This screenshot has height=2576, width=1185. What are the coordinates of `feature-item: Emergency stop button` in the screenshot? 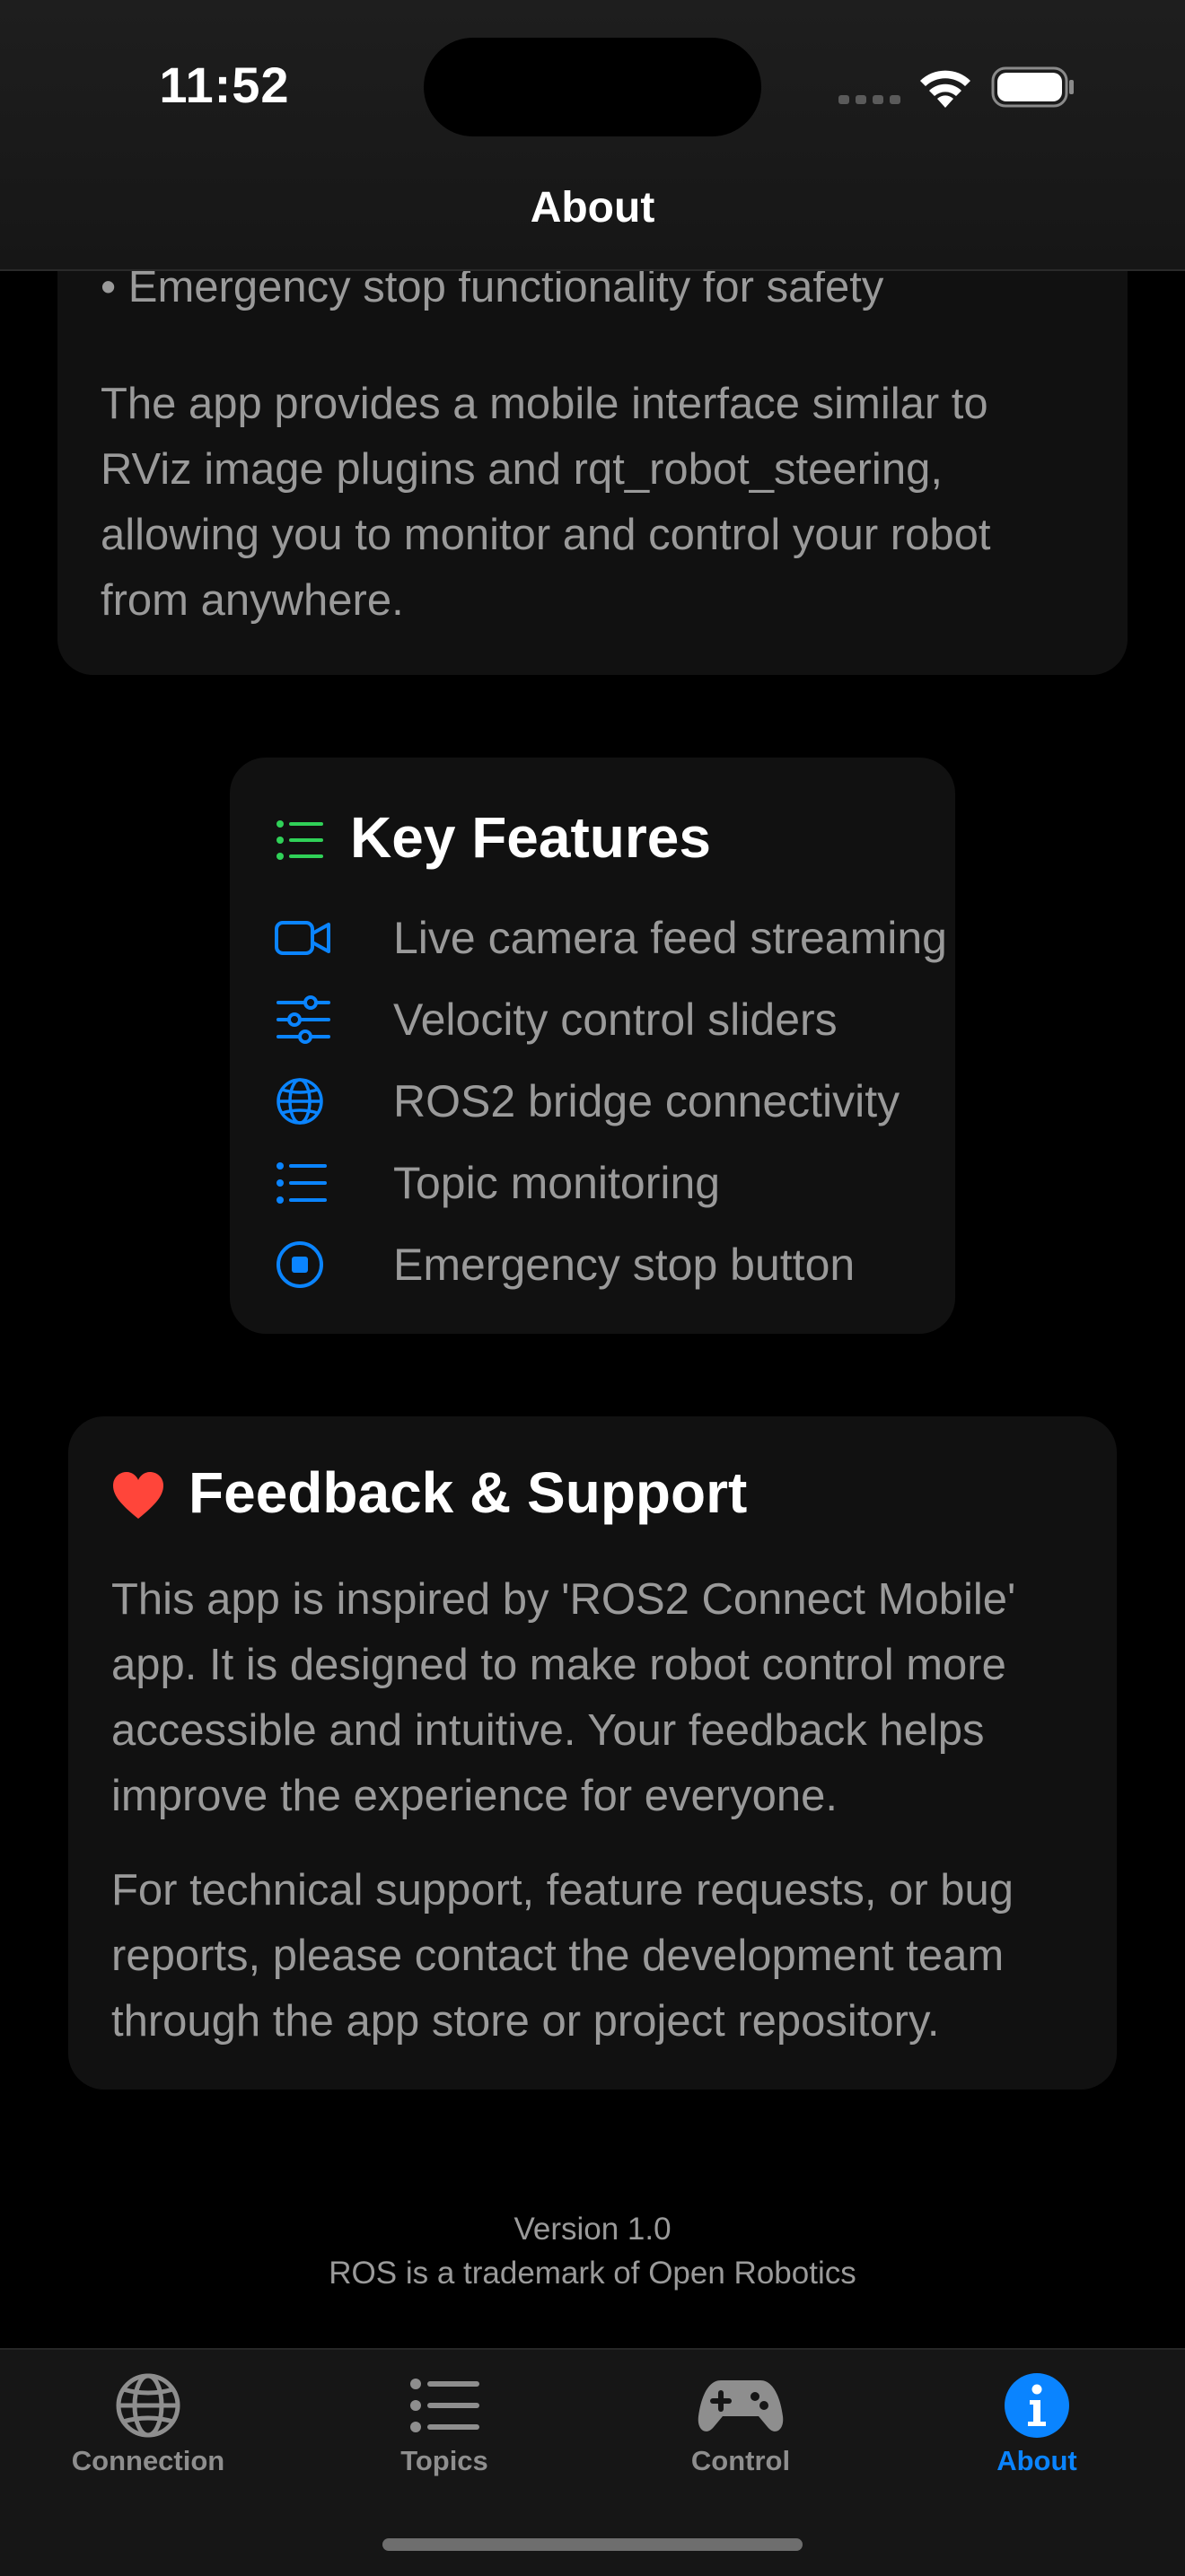 It's located at (607, 1264).